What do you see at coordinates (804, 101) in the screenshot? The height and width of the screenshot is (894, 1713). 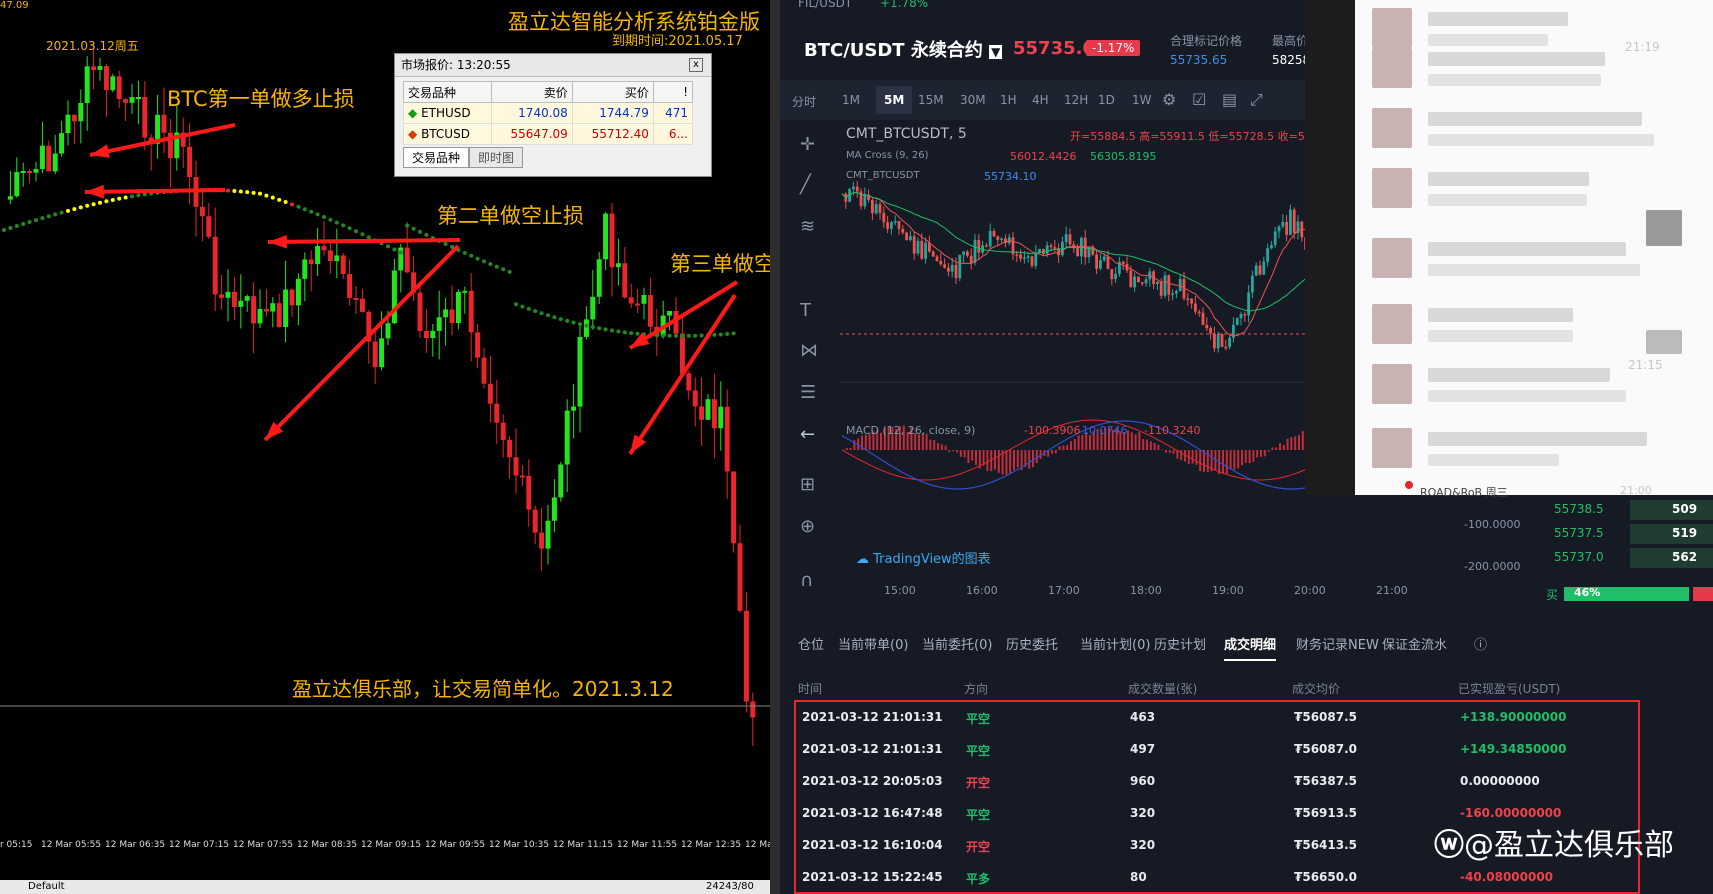 I see `timeframe-分时: 分时` at bounding box center [804, 101].